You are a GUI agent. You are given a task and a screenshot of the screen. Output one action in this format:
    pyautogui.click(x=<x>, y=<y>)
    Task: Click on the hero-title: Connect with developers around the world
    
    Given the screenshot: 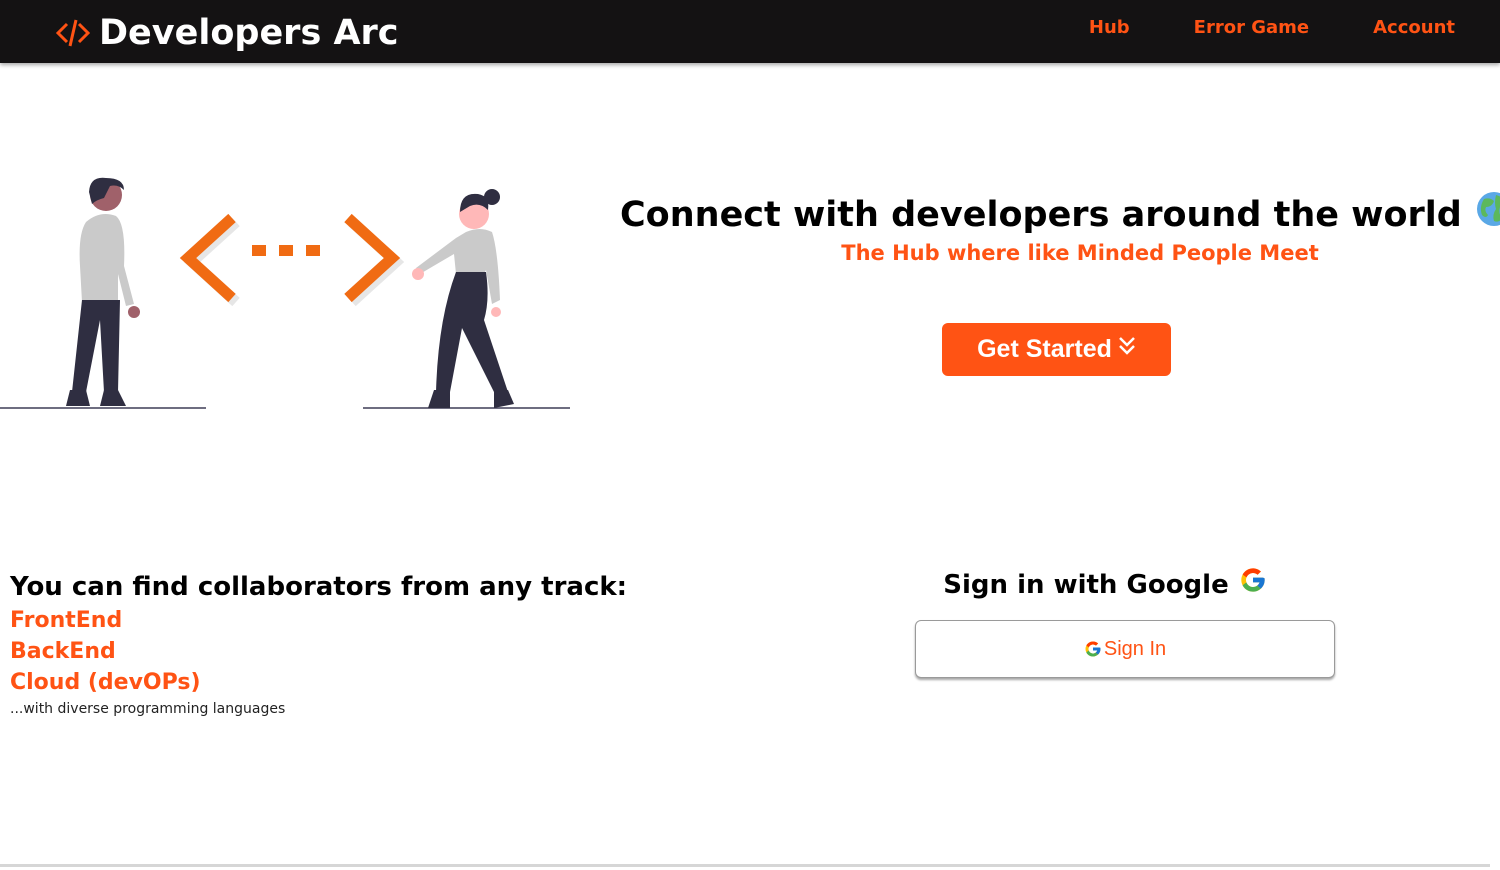 What is the action you would take?
    pyautogui.click(x=1060, y=213)
    